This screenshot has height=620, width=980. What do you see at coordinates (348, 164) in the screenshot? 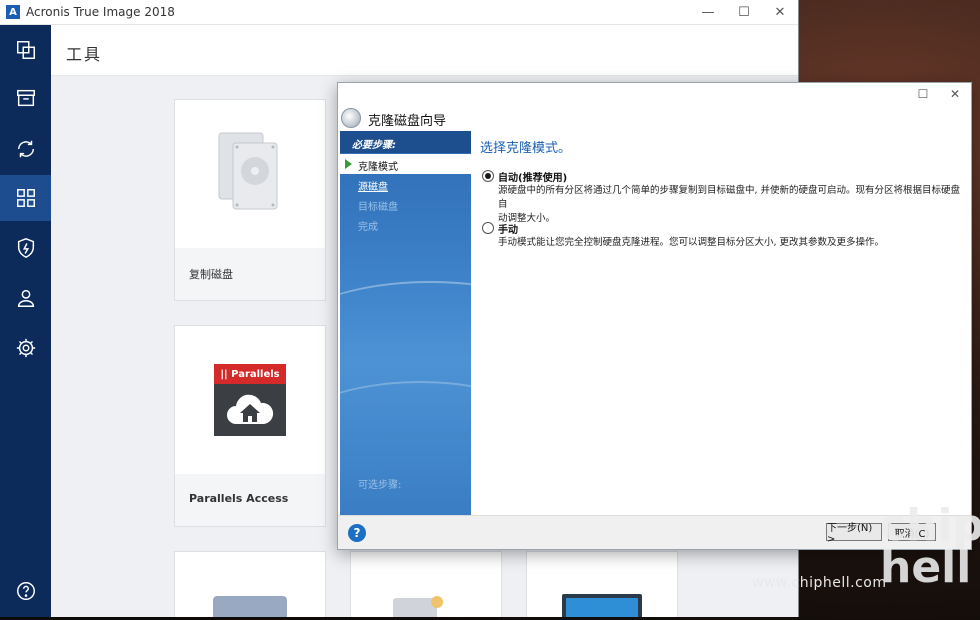
I see `current-step-arrow-icon` at bounding box center [348, 164].